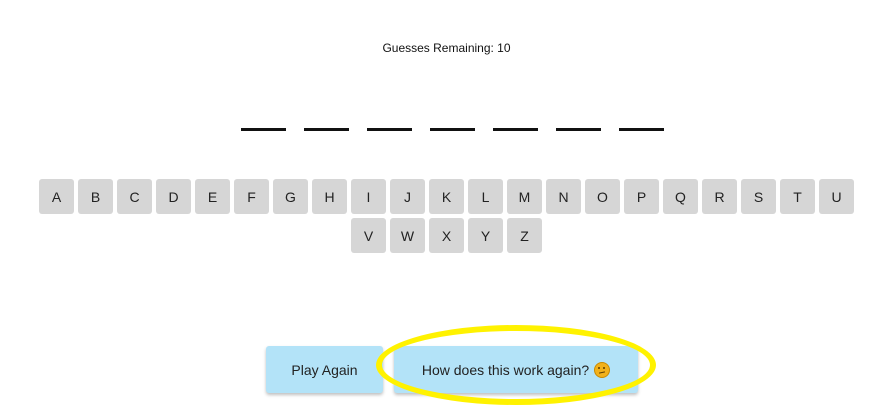 The height and width of the screenshot is (413, 893). Describe the element at coordinates (407, 196) in the screenshot. I see `letter-key-j: J` at that location.